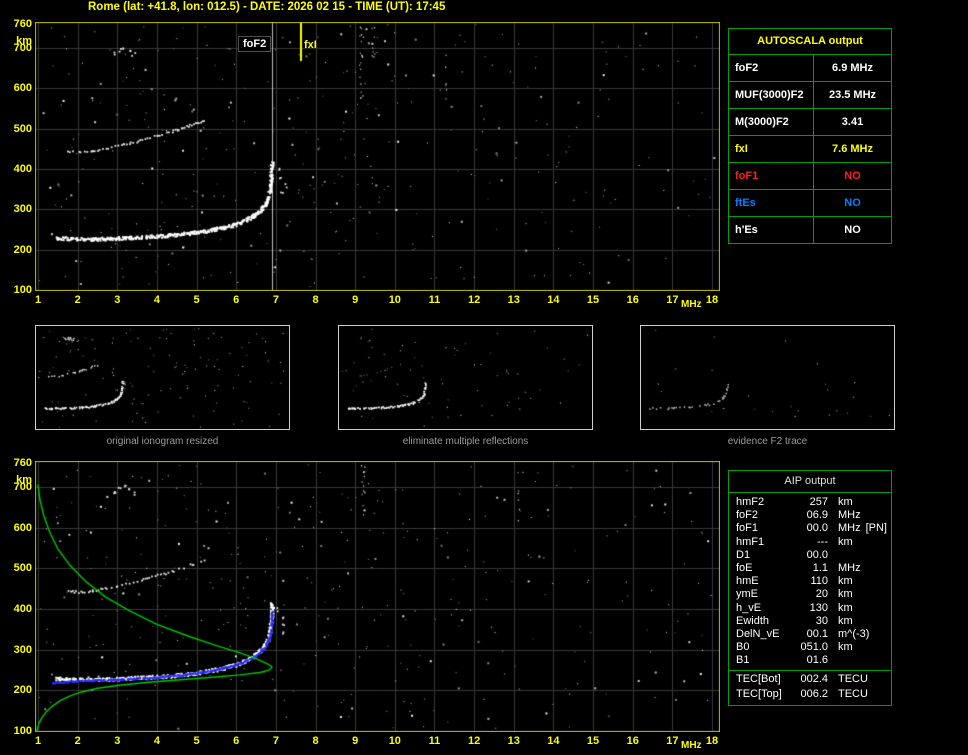  I want to click on aip-row-value: 006.2, so click(814, 694).